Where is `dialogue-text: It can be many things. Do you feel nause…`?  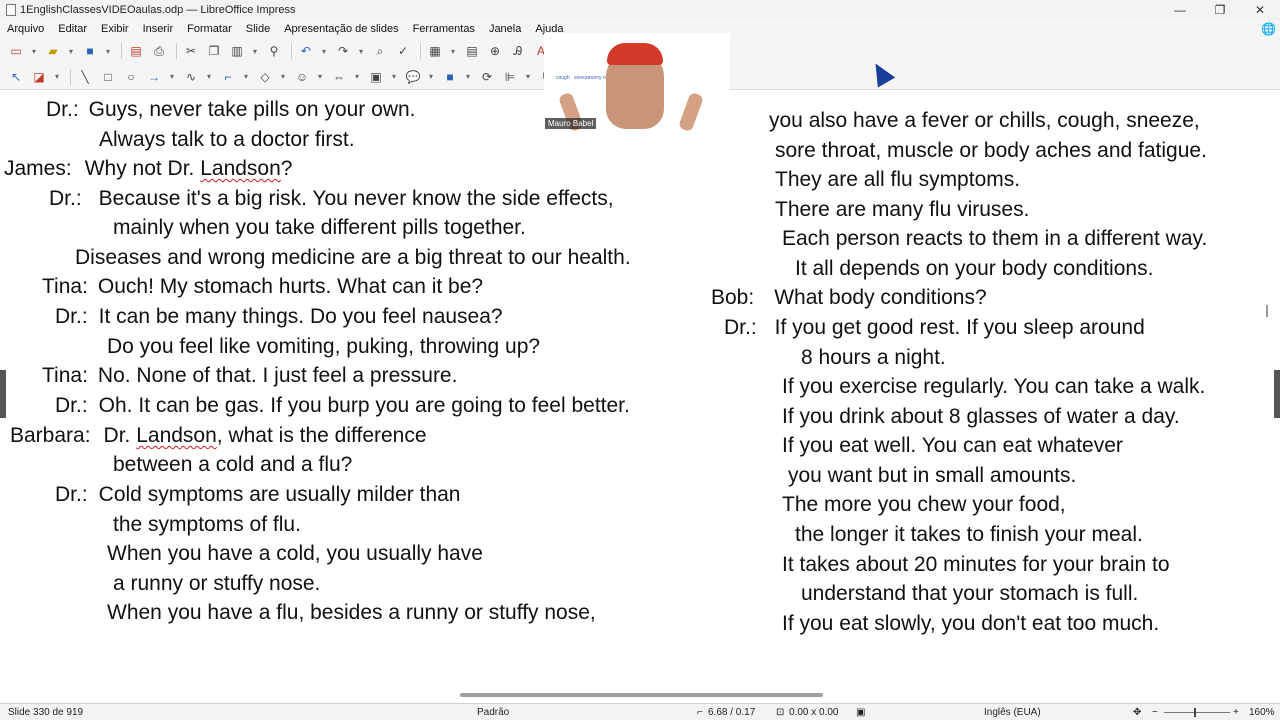 dialogue-text: It can be many things. Do you feel nause… is located at coordinates (300, 316).